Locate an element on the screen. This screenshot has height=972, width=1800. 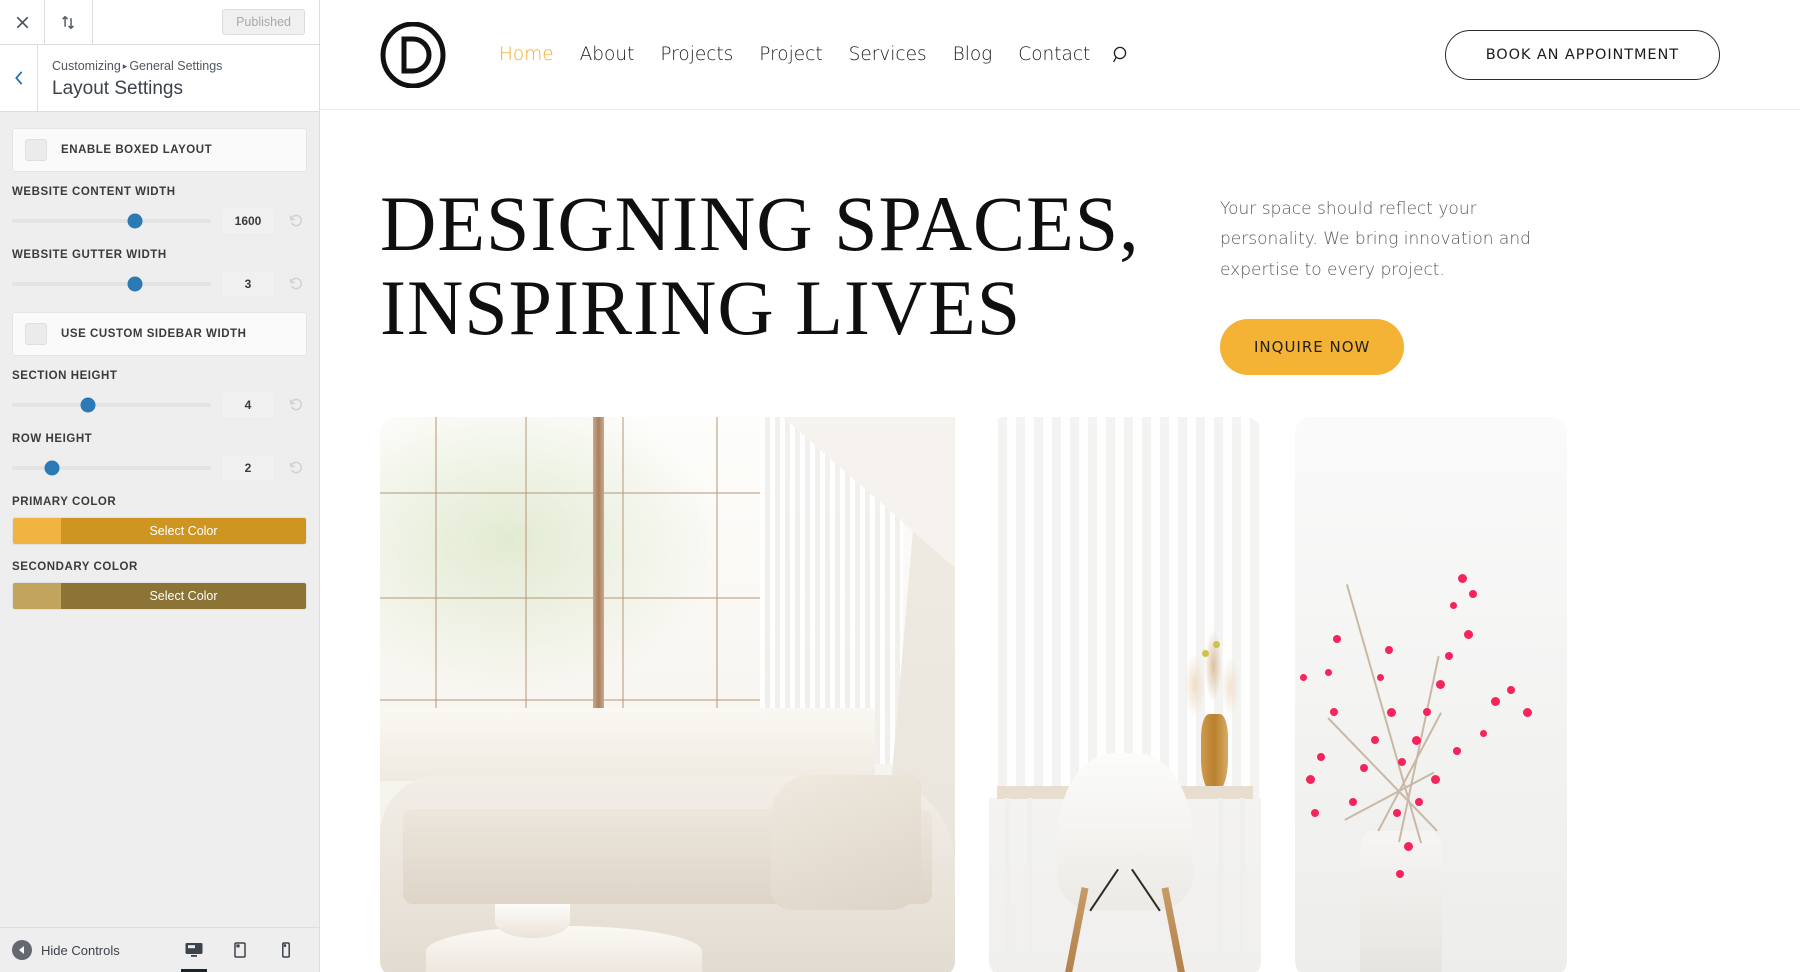
primary-color-picker: Select Color is located at coordinates (159, 531).